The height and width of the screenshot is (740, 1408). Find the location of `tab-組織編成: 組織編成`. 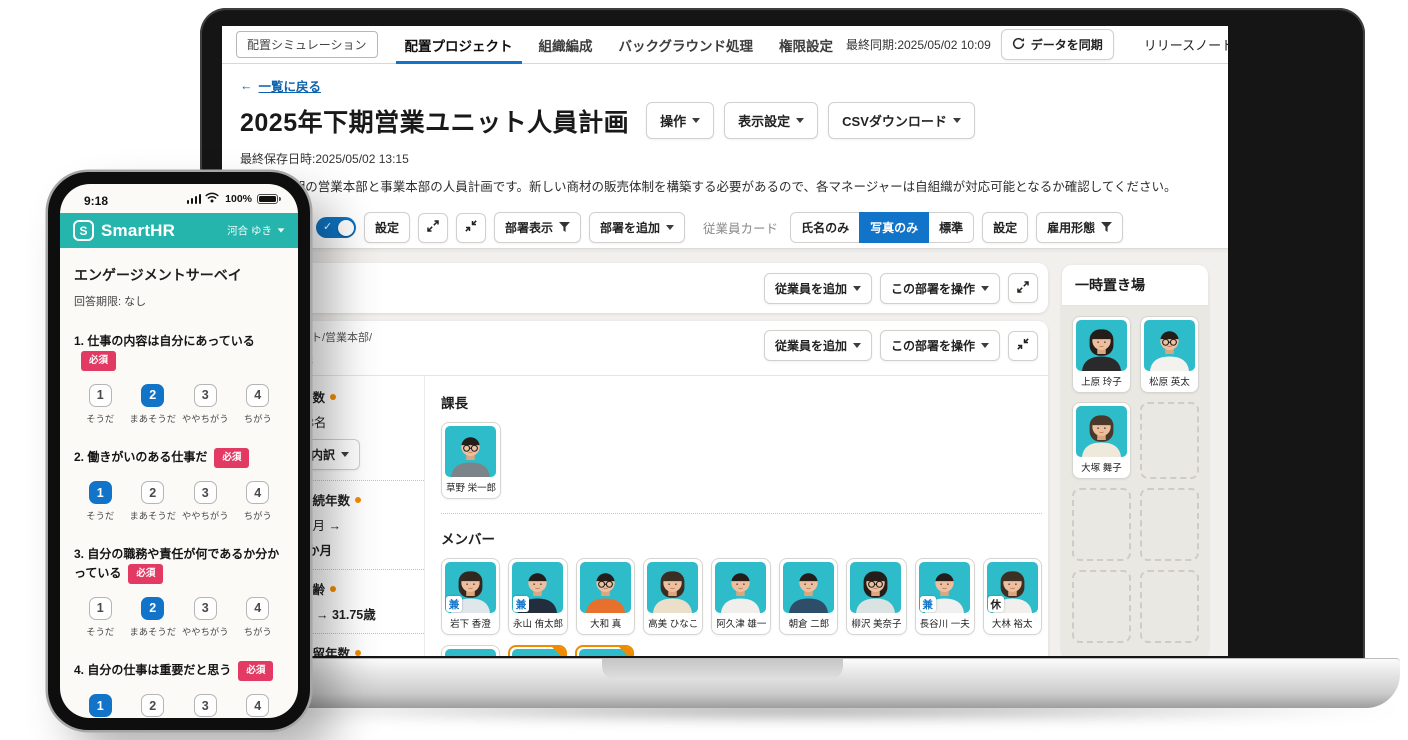

tab-組織編成: 組織編成 is located at coordinates (566, 44).